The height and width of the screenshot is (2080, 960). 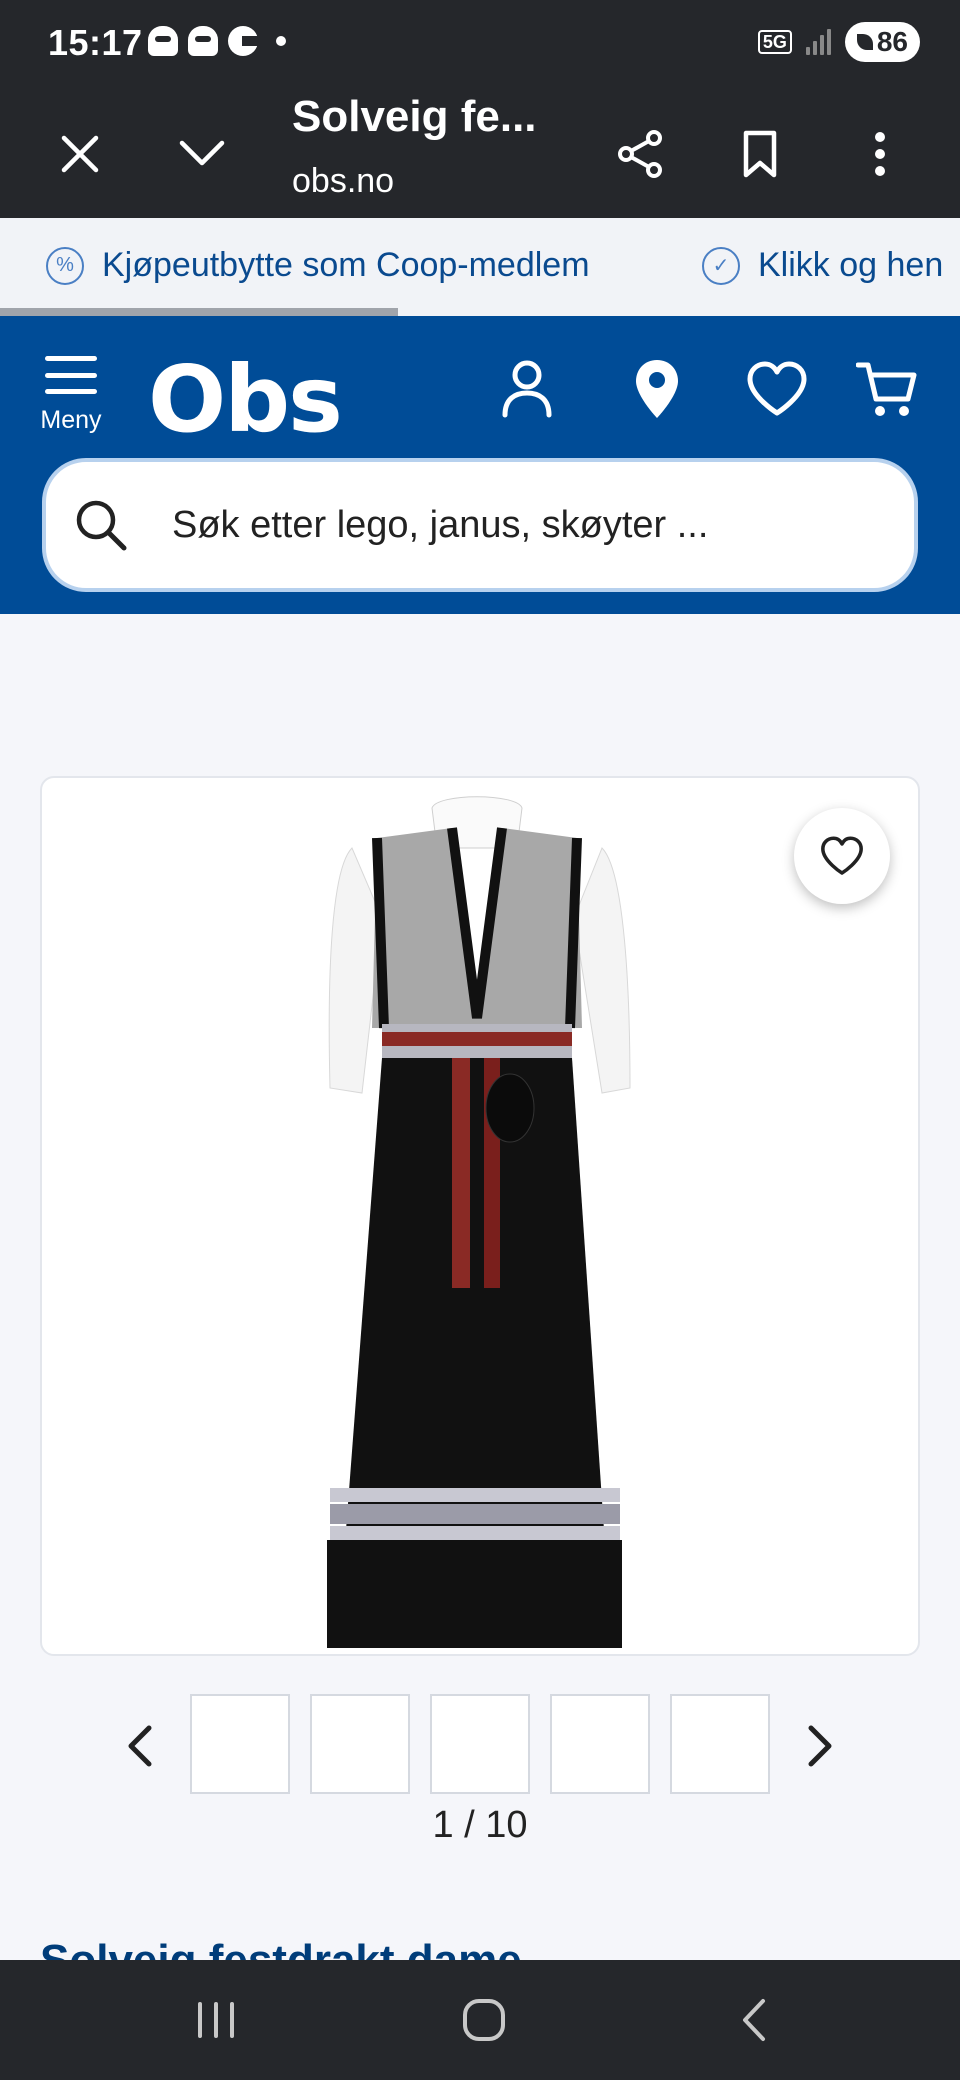 I want to click on chevron-right-icon, so click(x=820, y=1746).